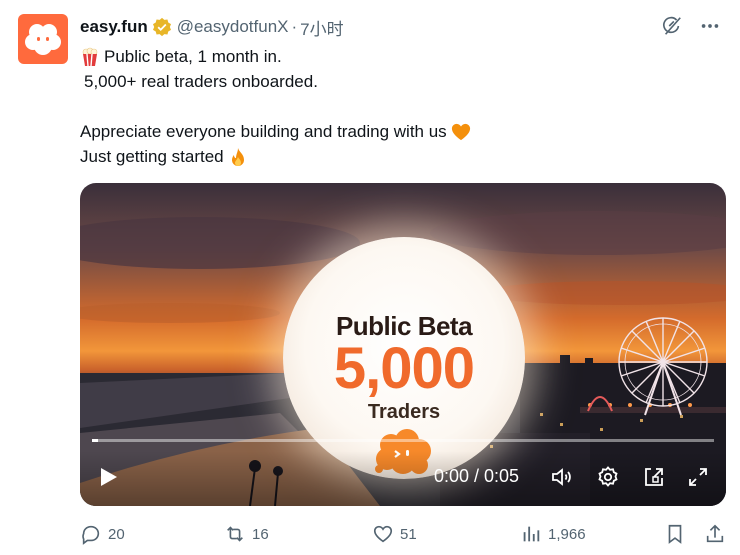 The image size is (740, 555). What do you see at coordinates (404, 368) in the screenshot?
I see `orb-number: 5,000` at bounding box center [404, 368].